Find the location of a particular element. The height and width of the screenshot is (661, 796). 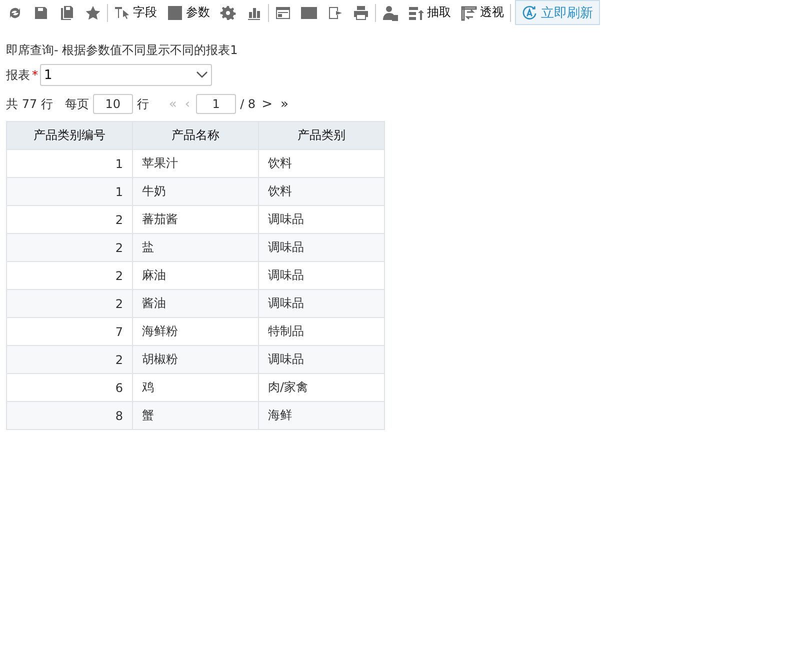

page-number-field: 1 is located at coordinates (216, 104).